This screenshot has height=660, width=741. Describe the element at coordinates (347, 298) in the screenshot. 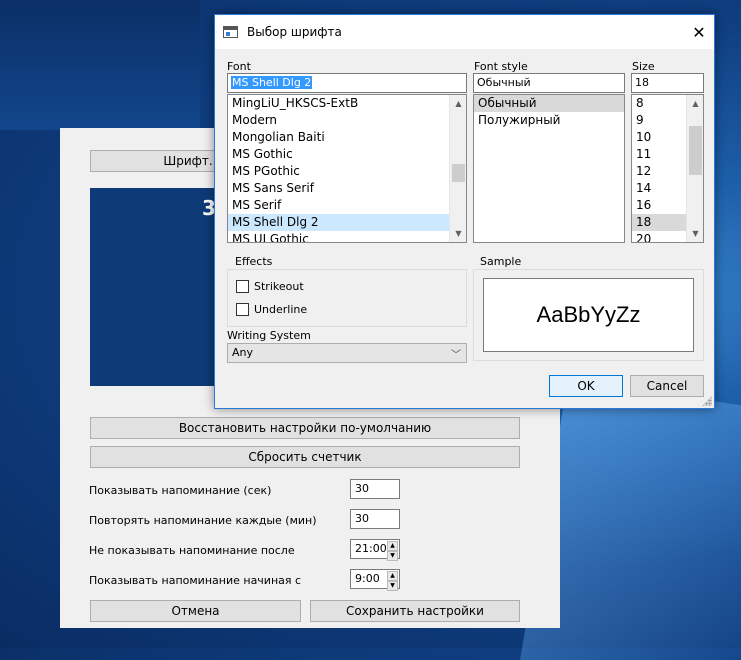

I see `effects-groupbox` at that location.